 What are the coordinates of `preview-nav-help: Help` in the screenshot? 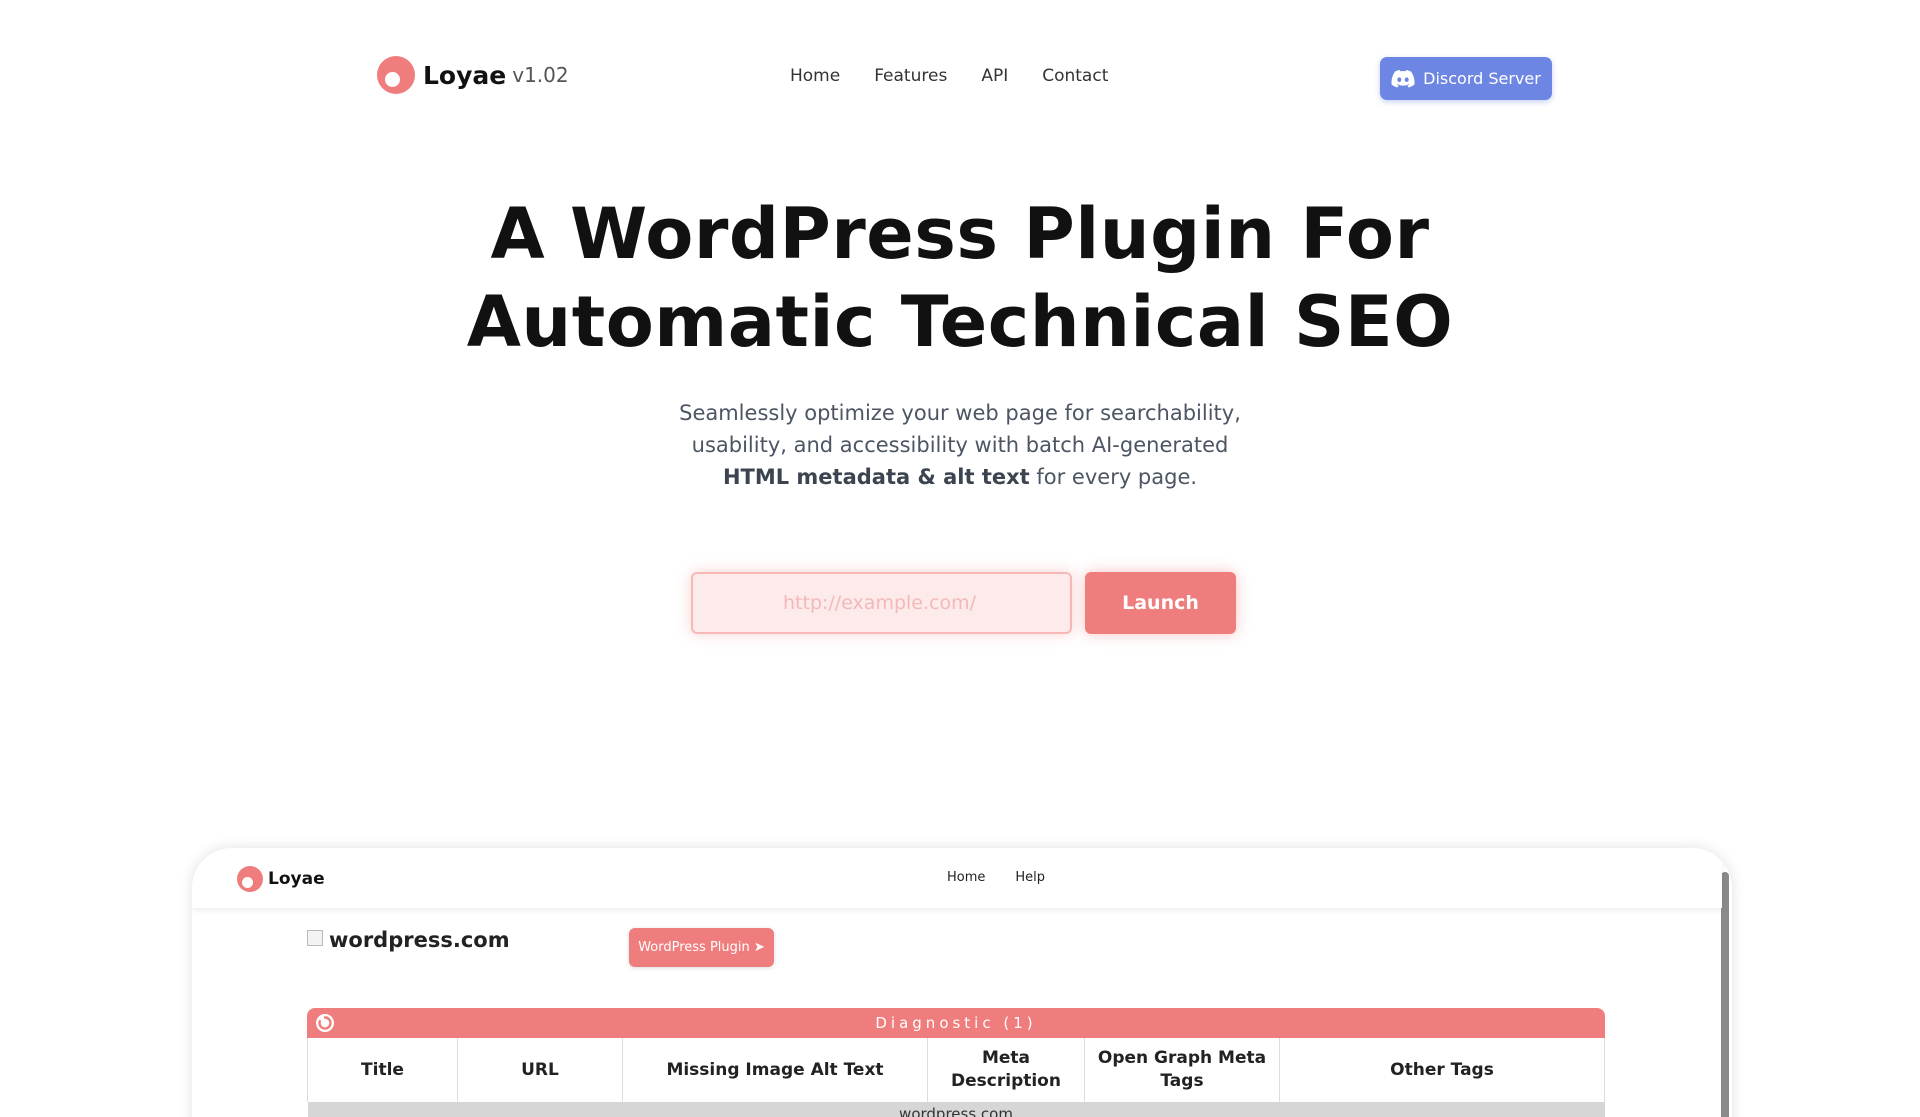 It's located at (1030, 877).